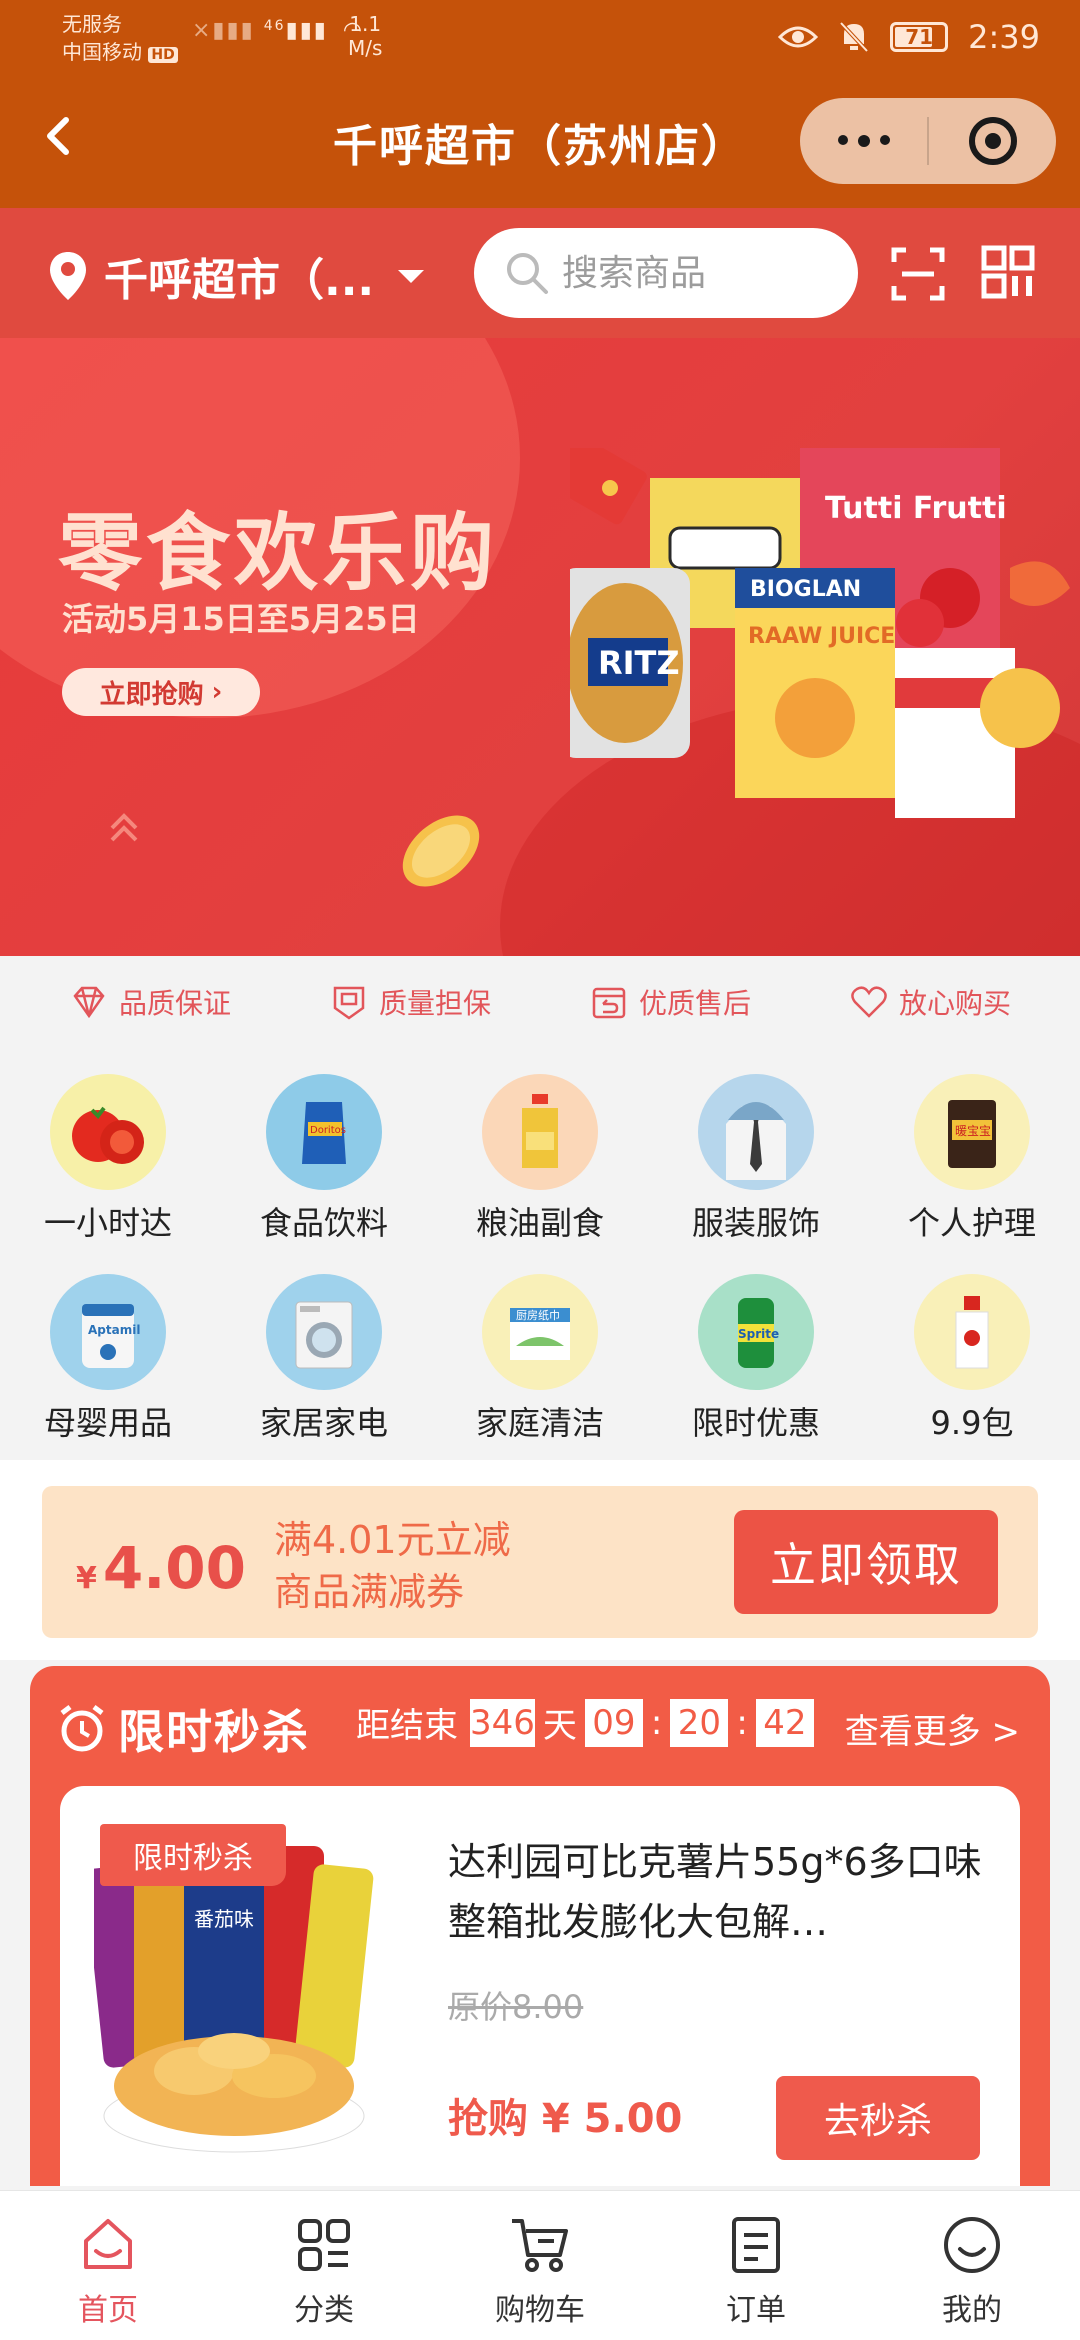 The height and width of the screenshot is (2340, 1080). I want to click on certificate-icon, so click(349, 1003).